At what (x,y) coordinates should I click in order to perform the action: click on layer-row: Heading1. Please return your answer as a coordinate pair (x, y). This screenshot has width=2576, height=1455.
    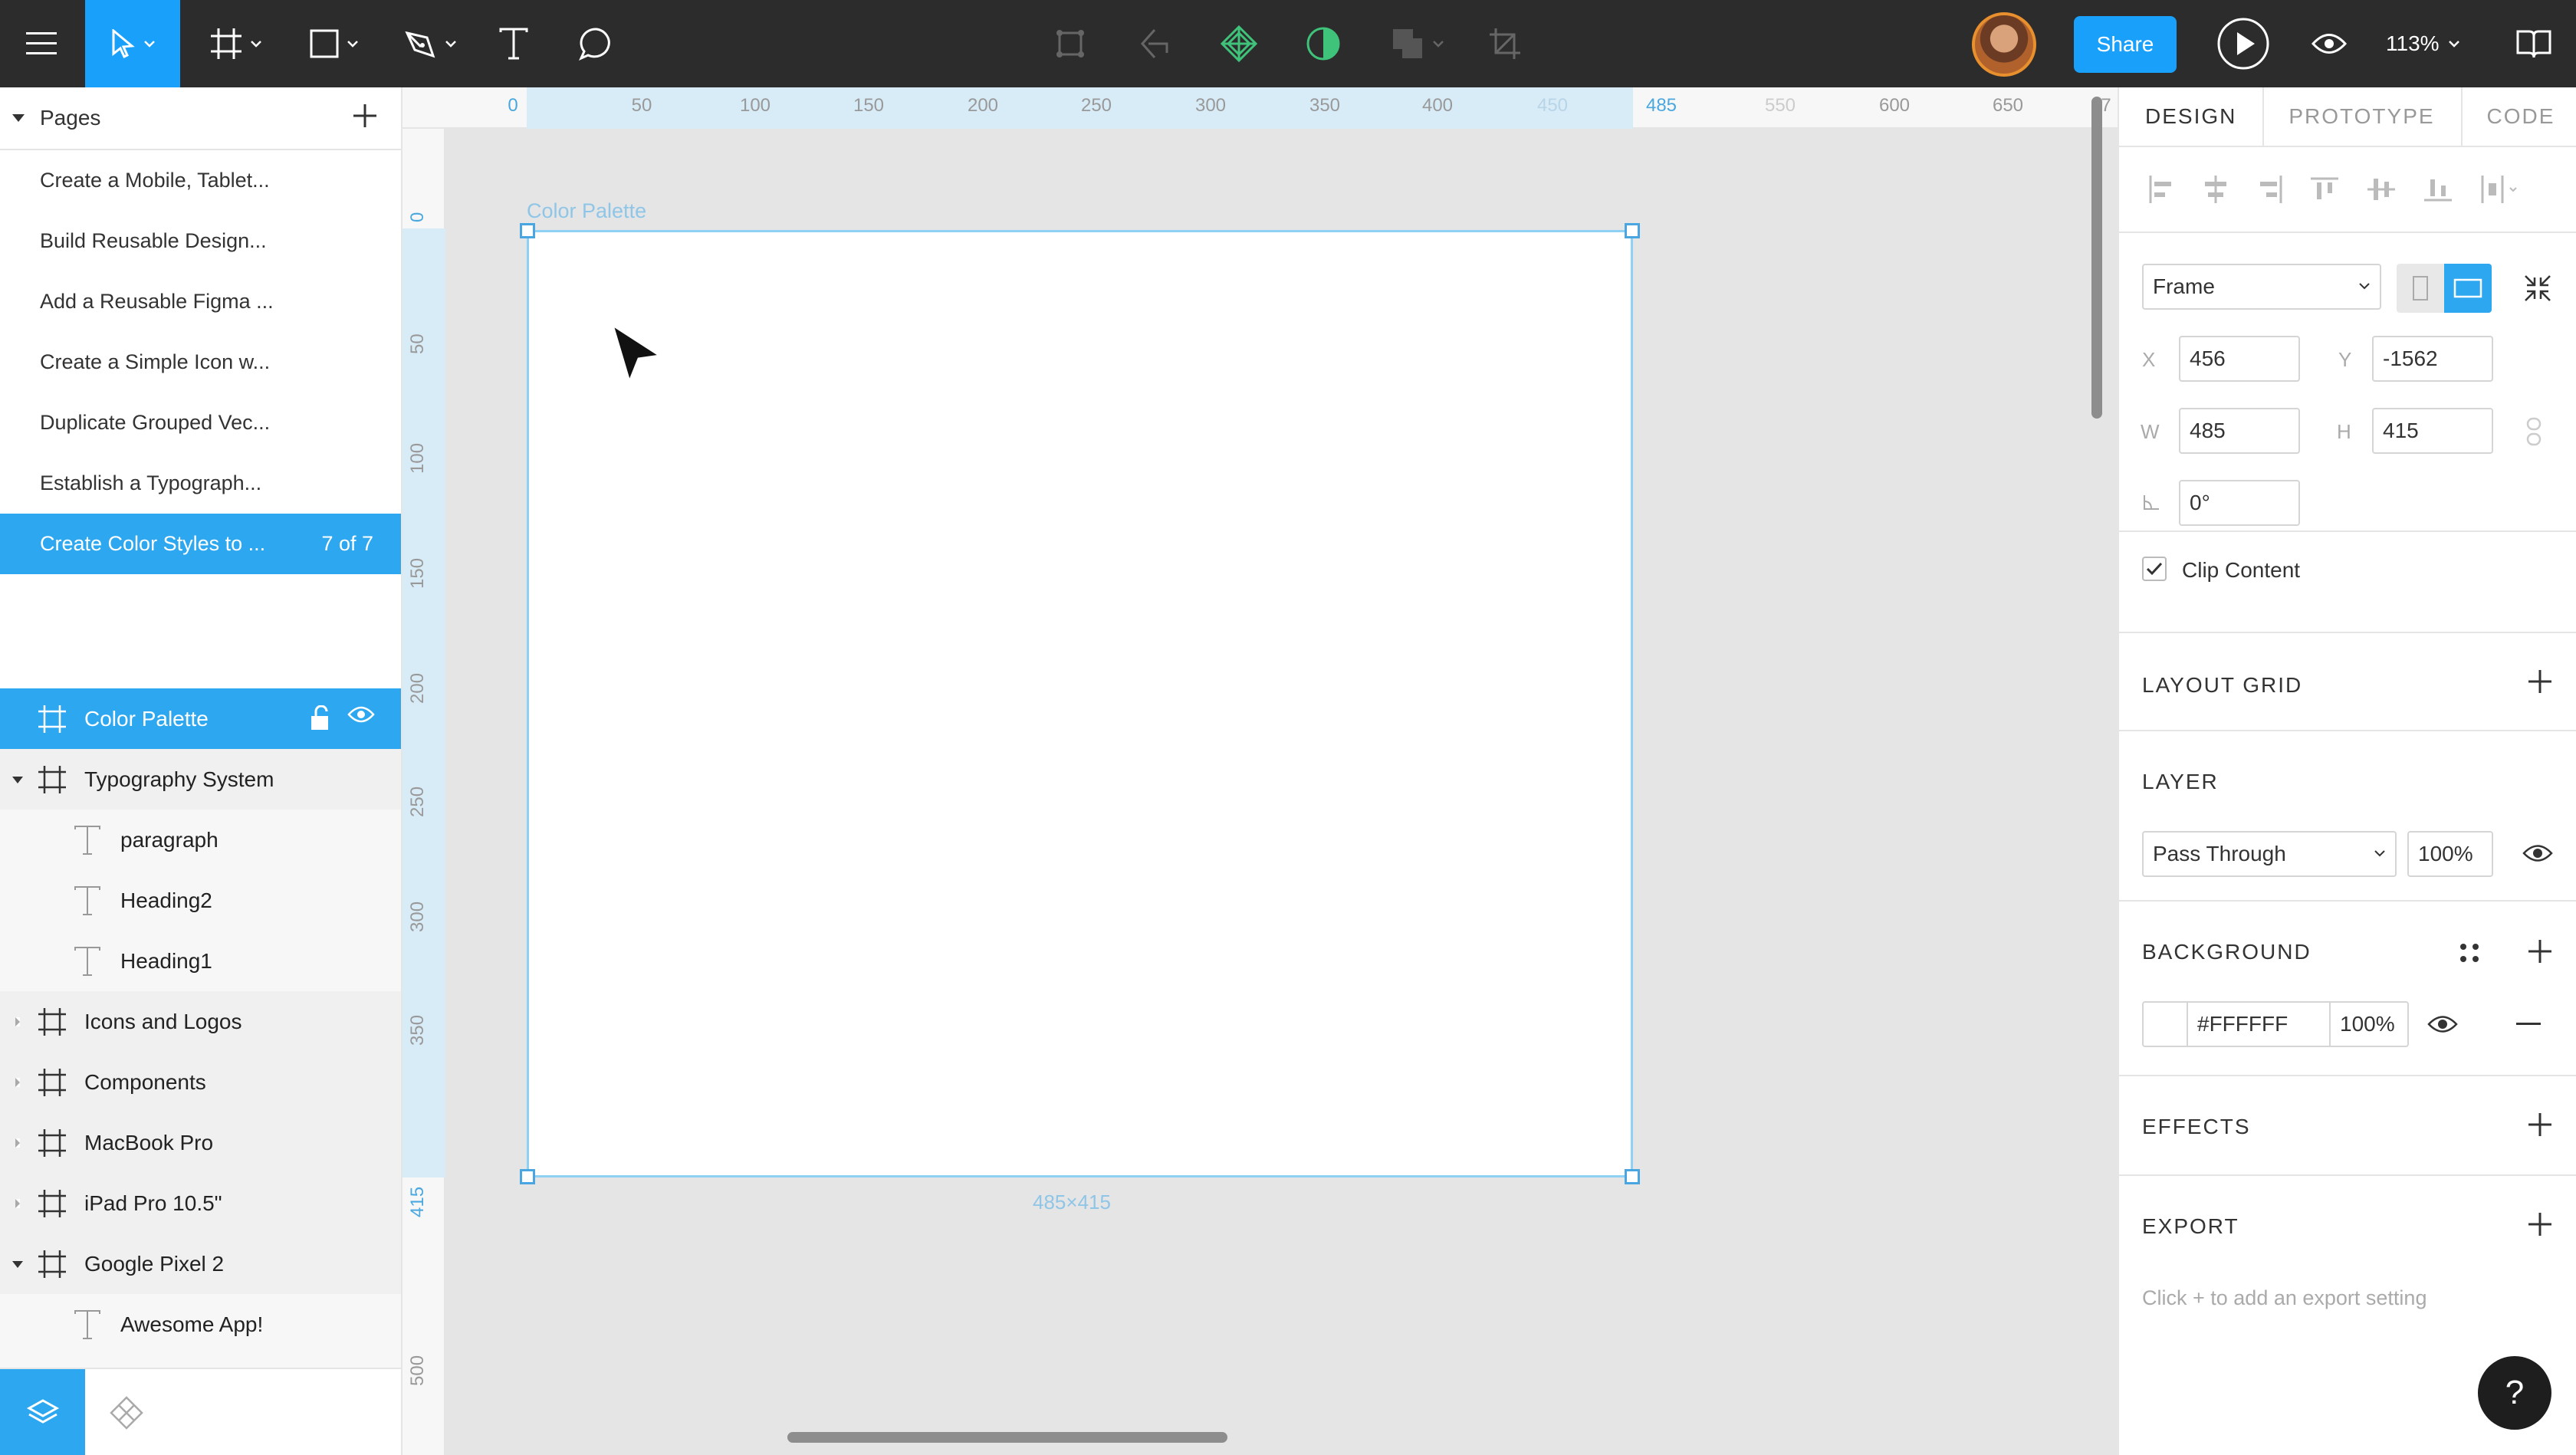
    Looking at the image, I should click on (201, 961).